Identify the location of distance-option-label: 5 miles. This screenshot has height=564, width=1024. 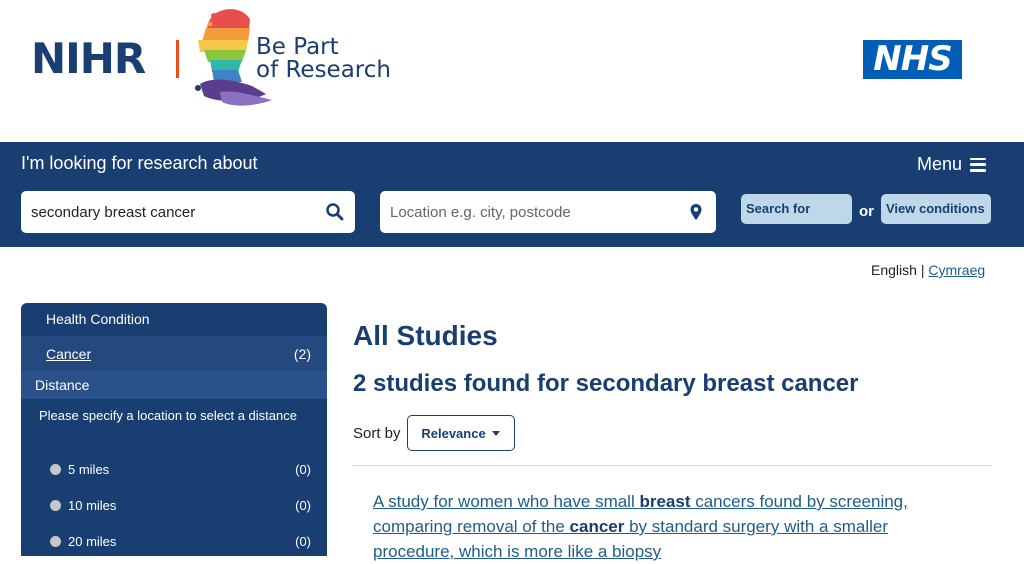
(89, 469).